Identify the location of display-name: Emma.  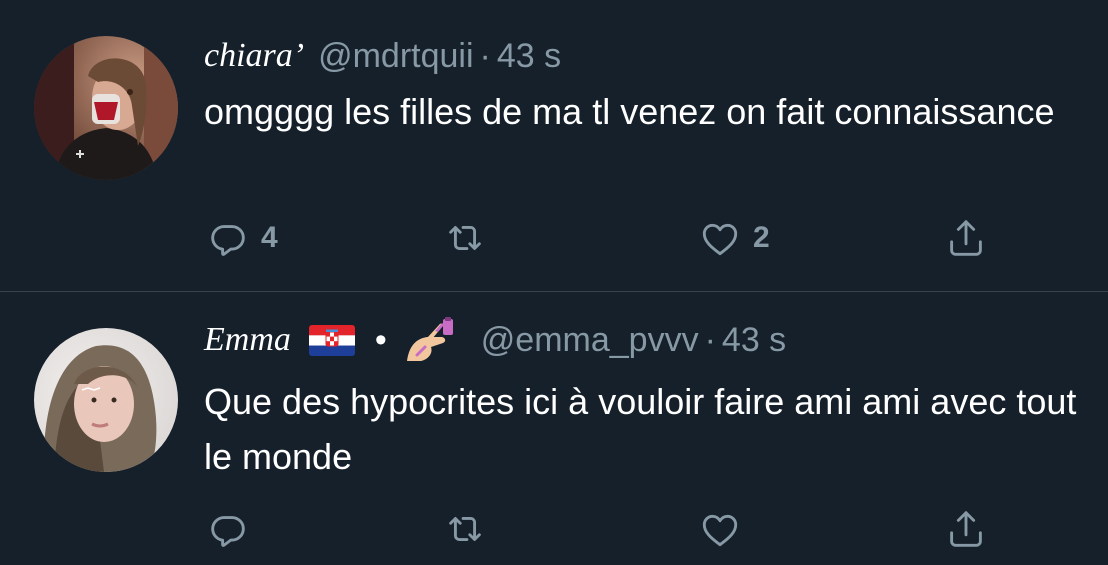
(247, 340).